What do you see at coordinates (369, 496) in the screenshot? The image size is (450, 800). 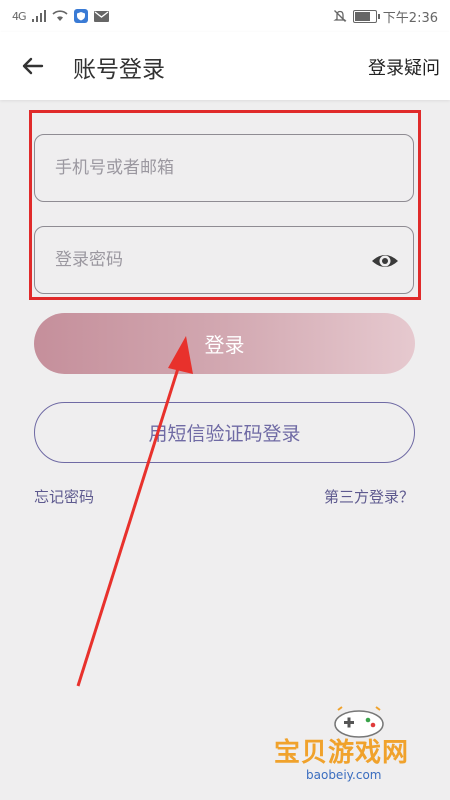 I see `third-party-login-link: 第三方登录？` at bounding box center [369, 496].